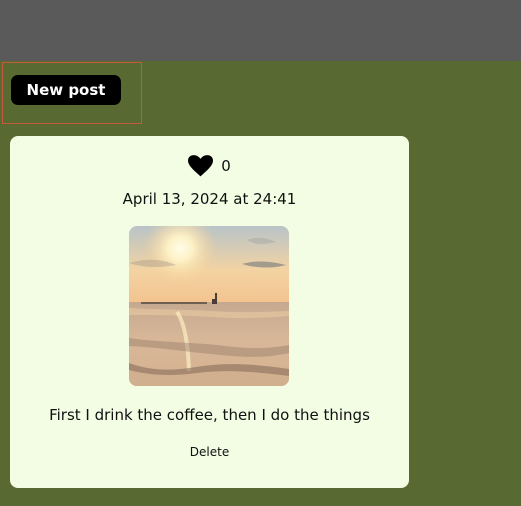  I want to click on delete-button: Delete, so click(209, 452).